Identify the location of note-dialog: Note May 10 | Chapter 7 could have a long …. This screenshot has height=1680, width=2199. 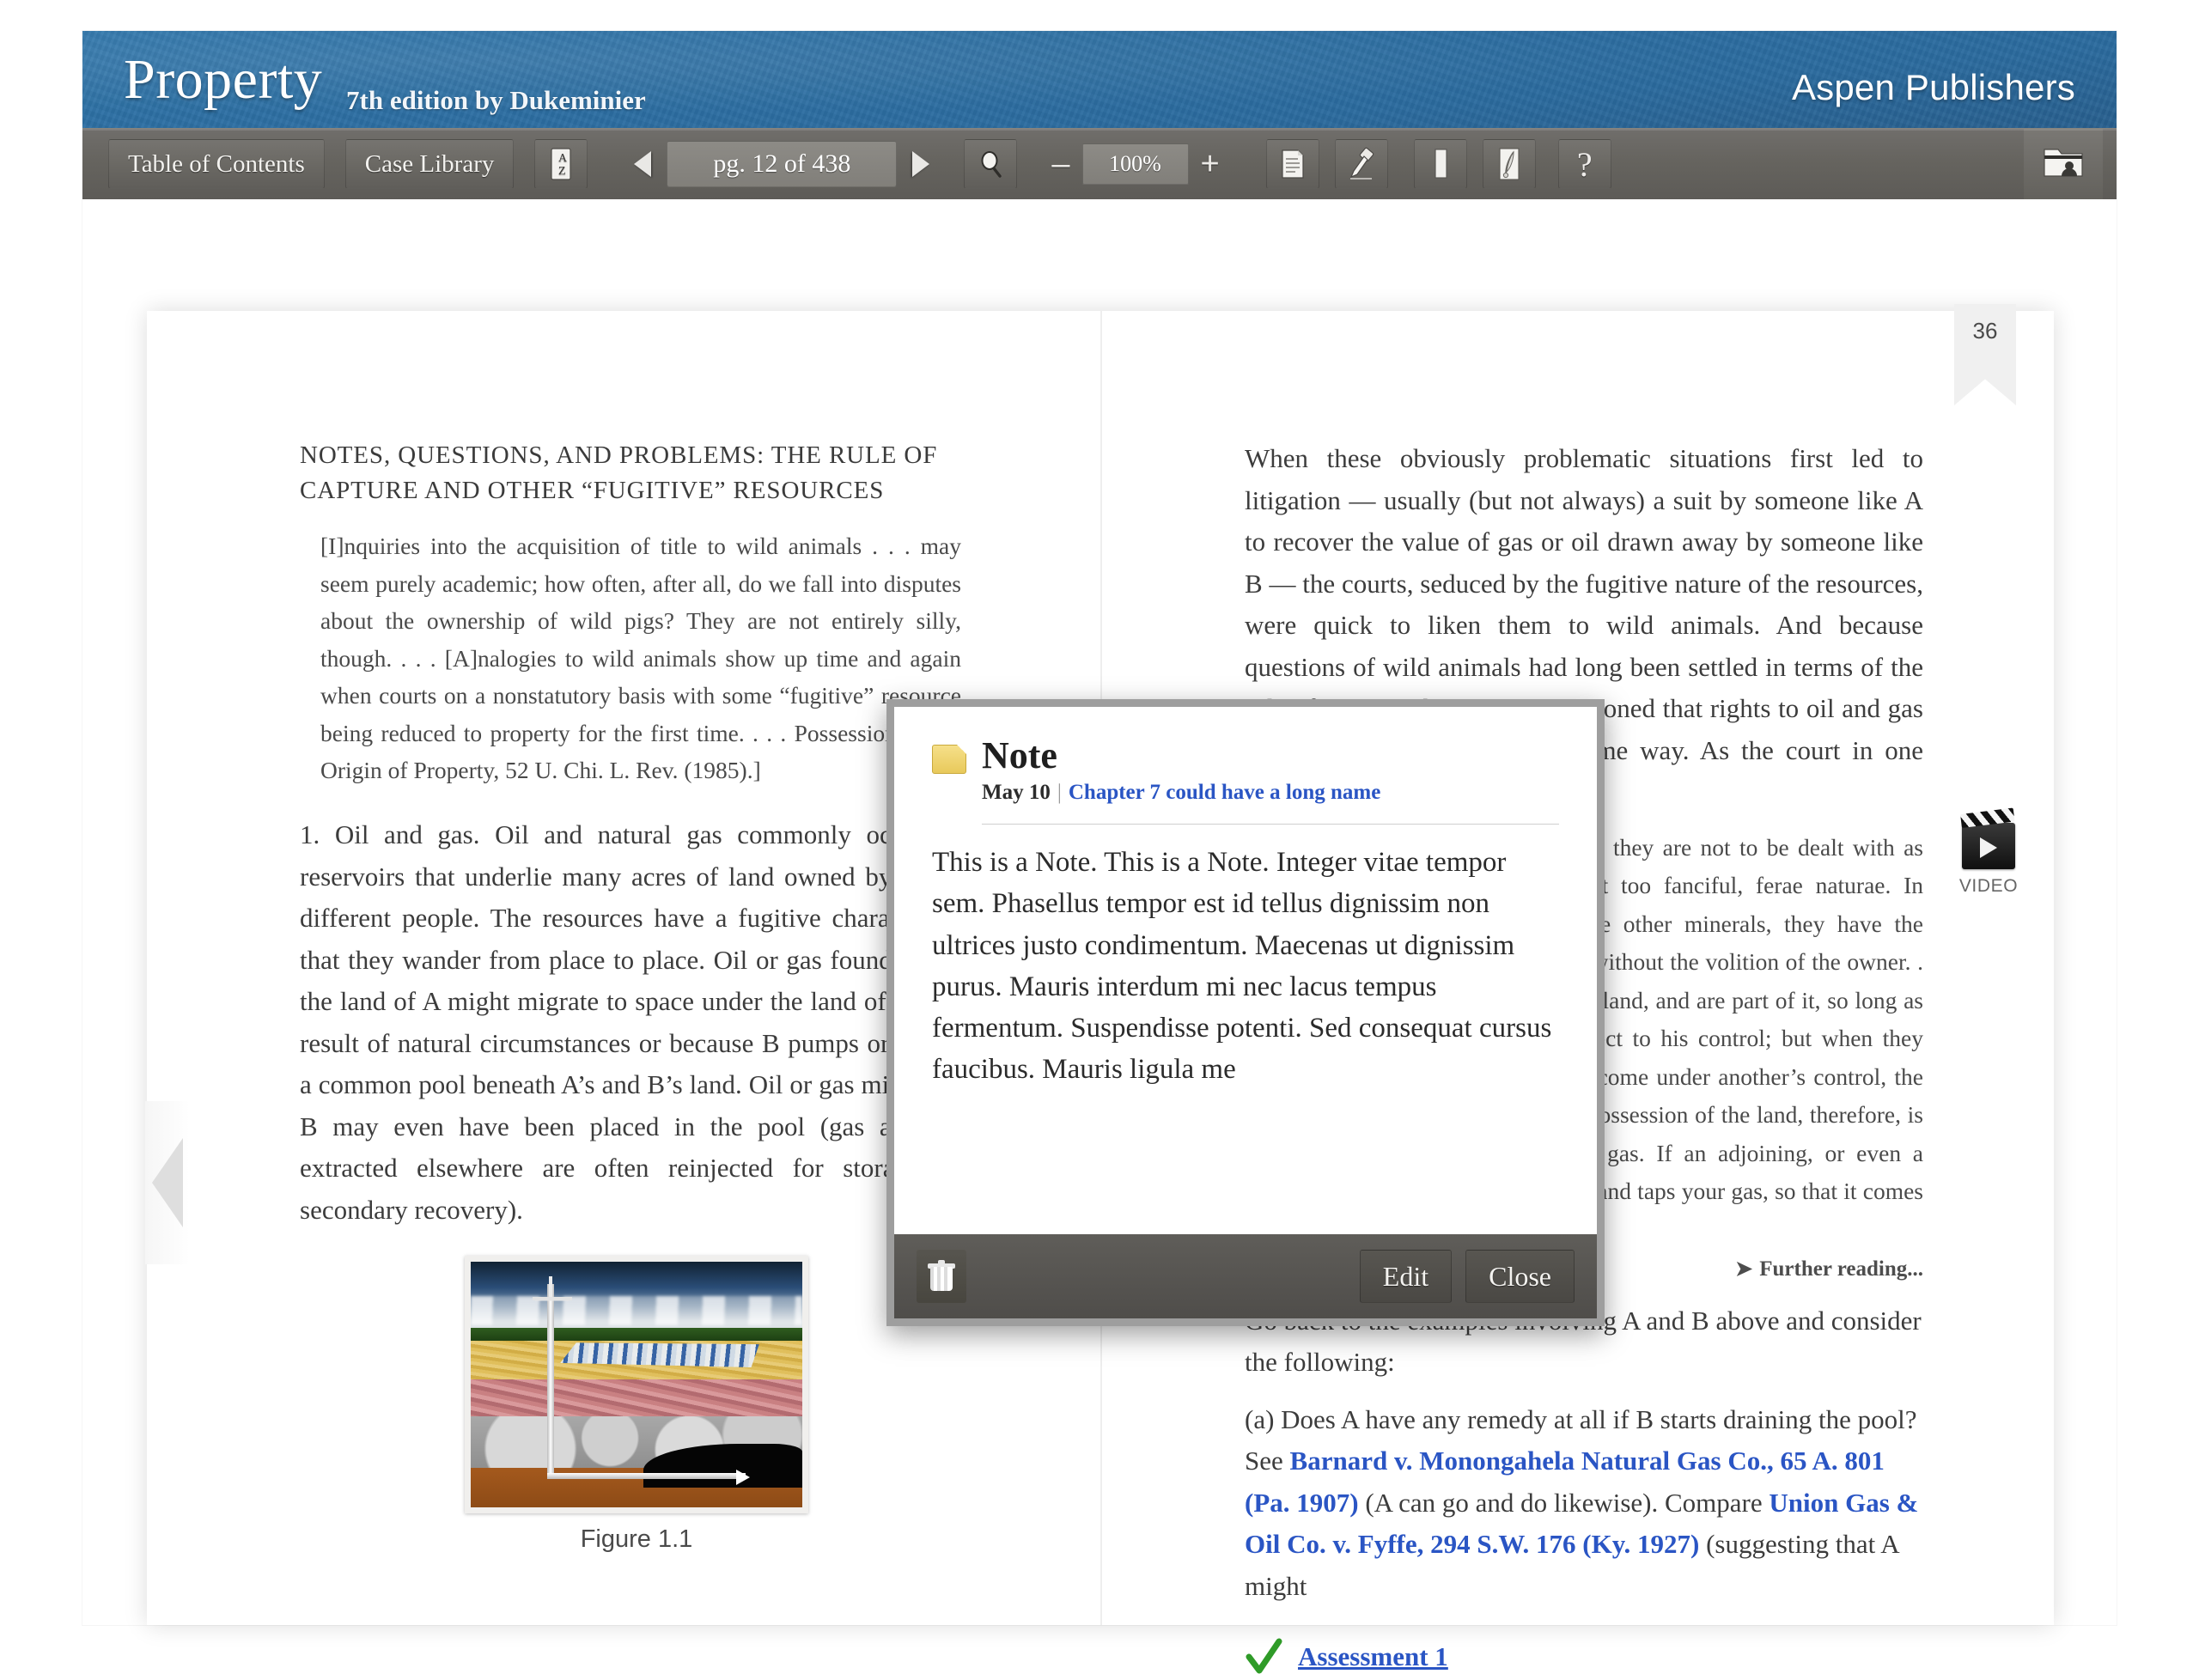
(1245, 1013).